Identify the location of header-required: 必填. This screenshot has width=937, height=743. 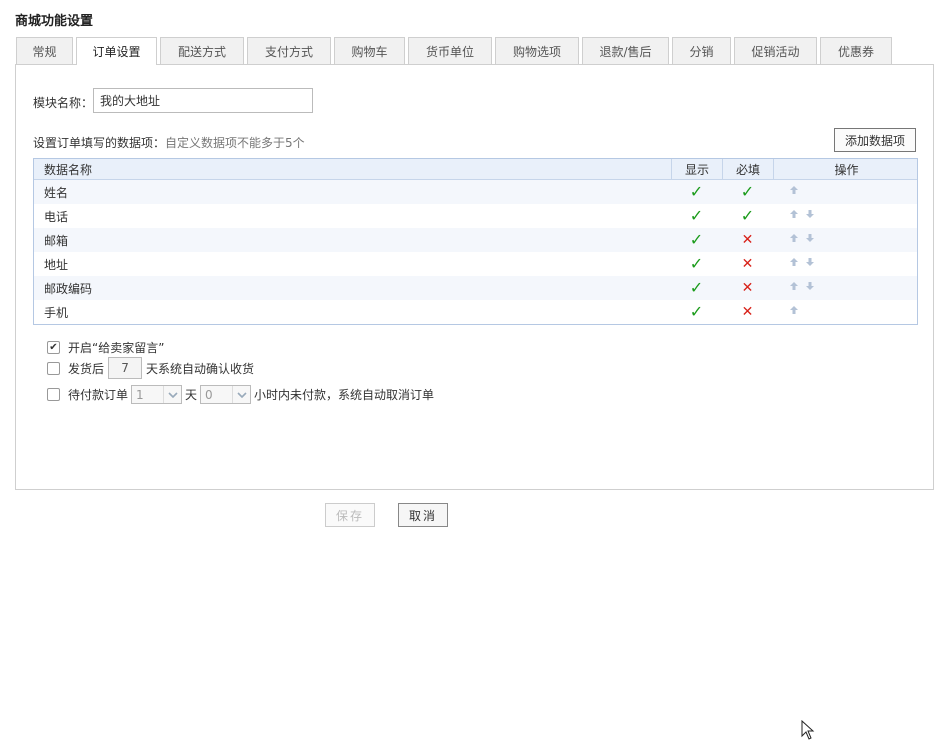
(747, 169).